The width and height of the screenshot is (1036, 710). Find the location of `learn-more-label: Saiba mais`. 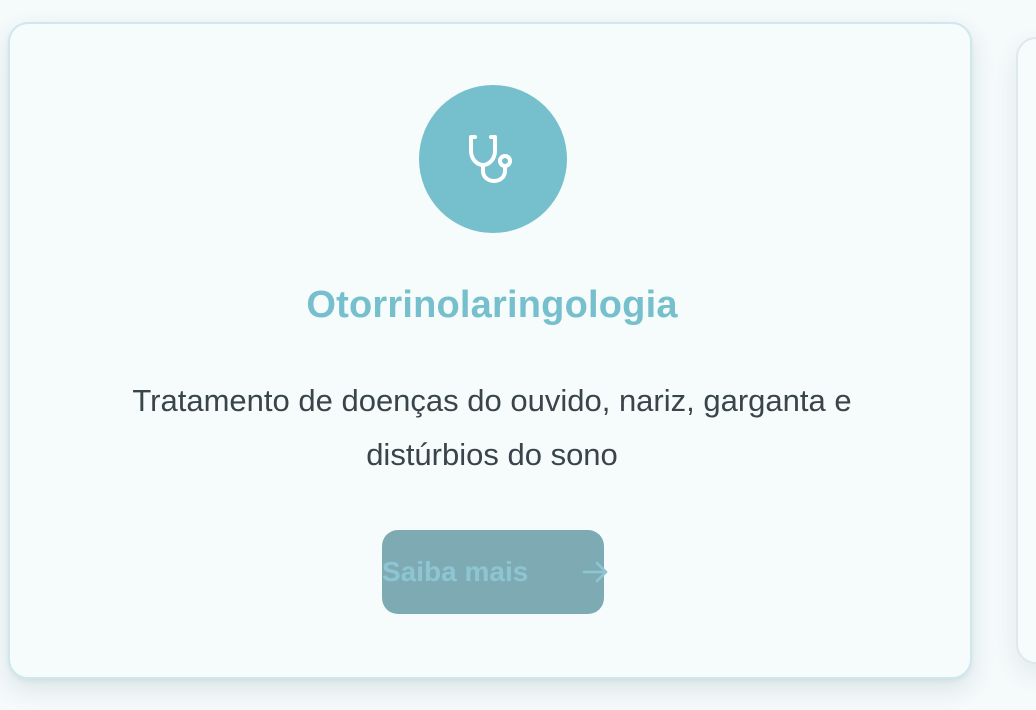

learn-more-label: Saiba mais is located at coordinates (455, 571).